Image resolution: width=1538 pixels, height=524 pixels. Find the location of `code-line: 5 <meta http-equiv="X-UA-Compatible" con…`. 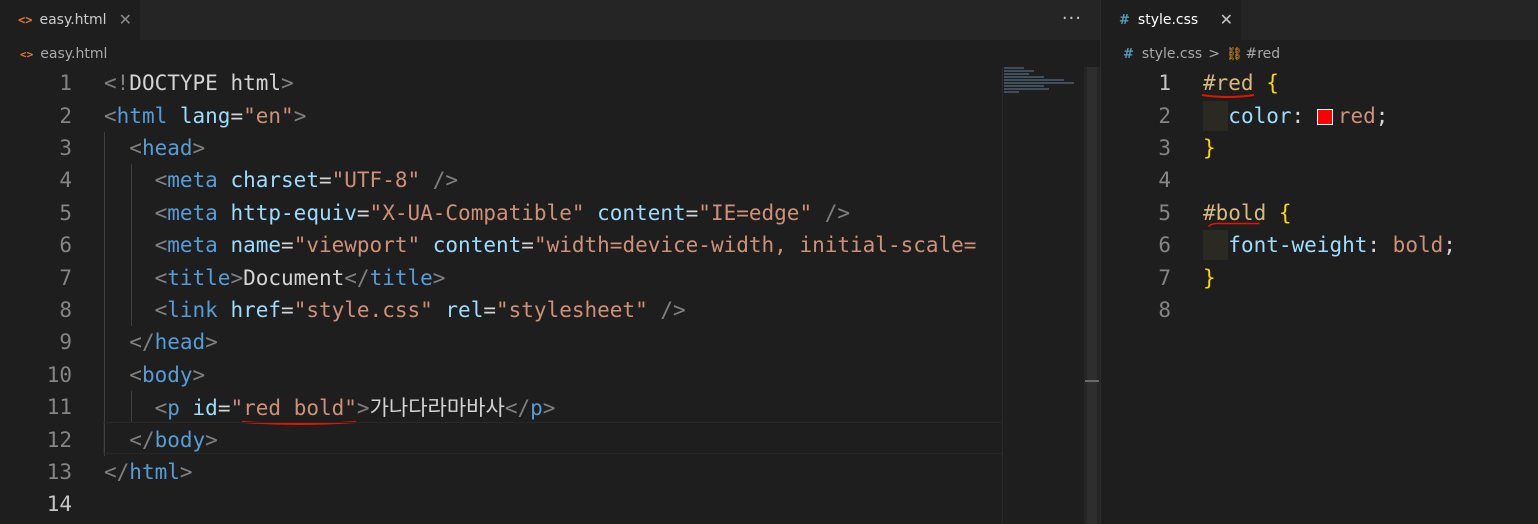

code-line: 5 <meta http-equiv="X-UA-Compatible" con… is located at coordinates (425, 213).